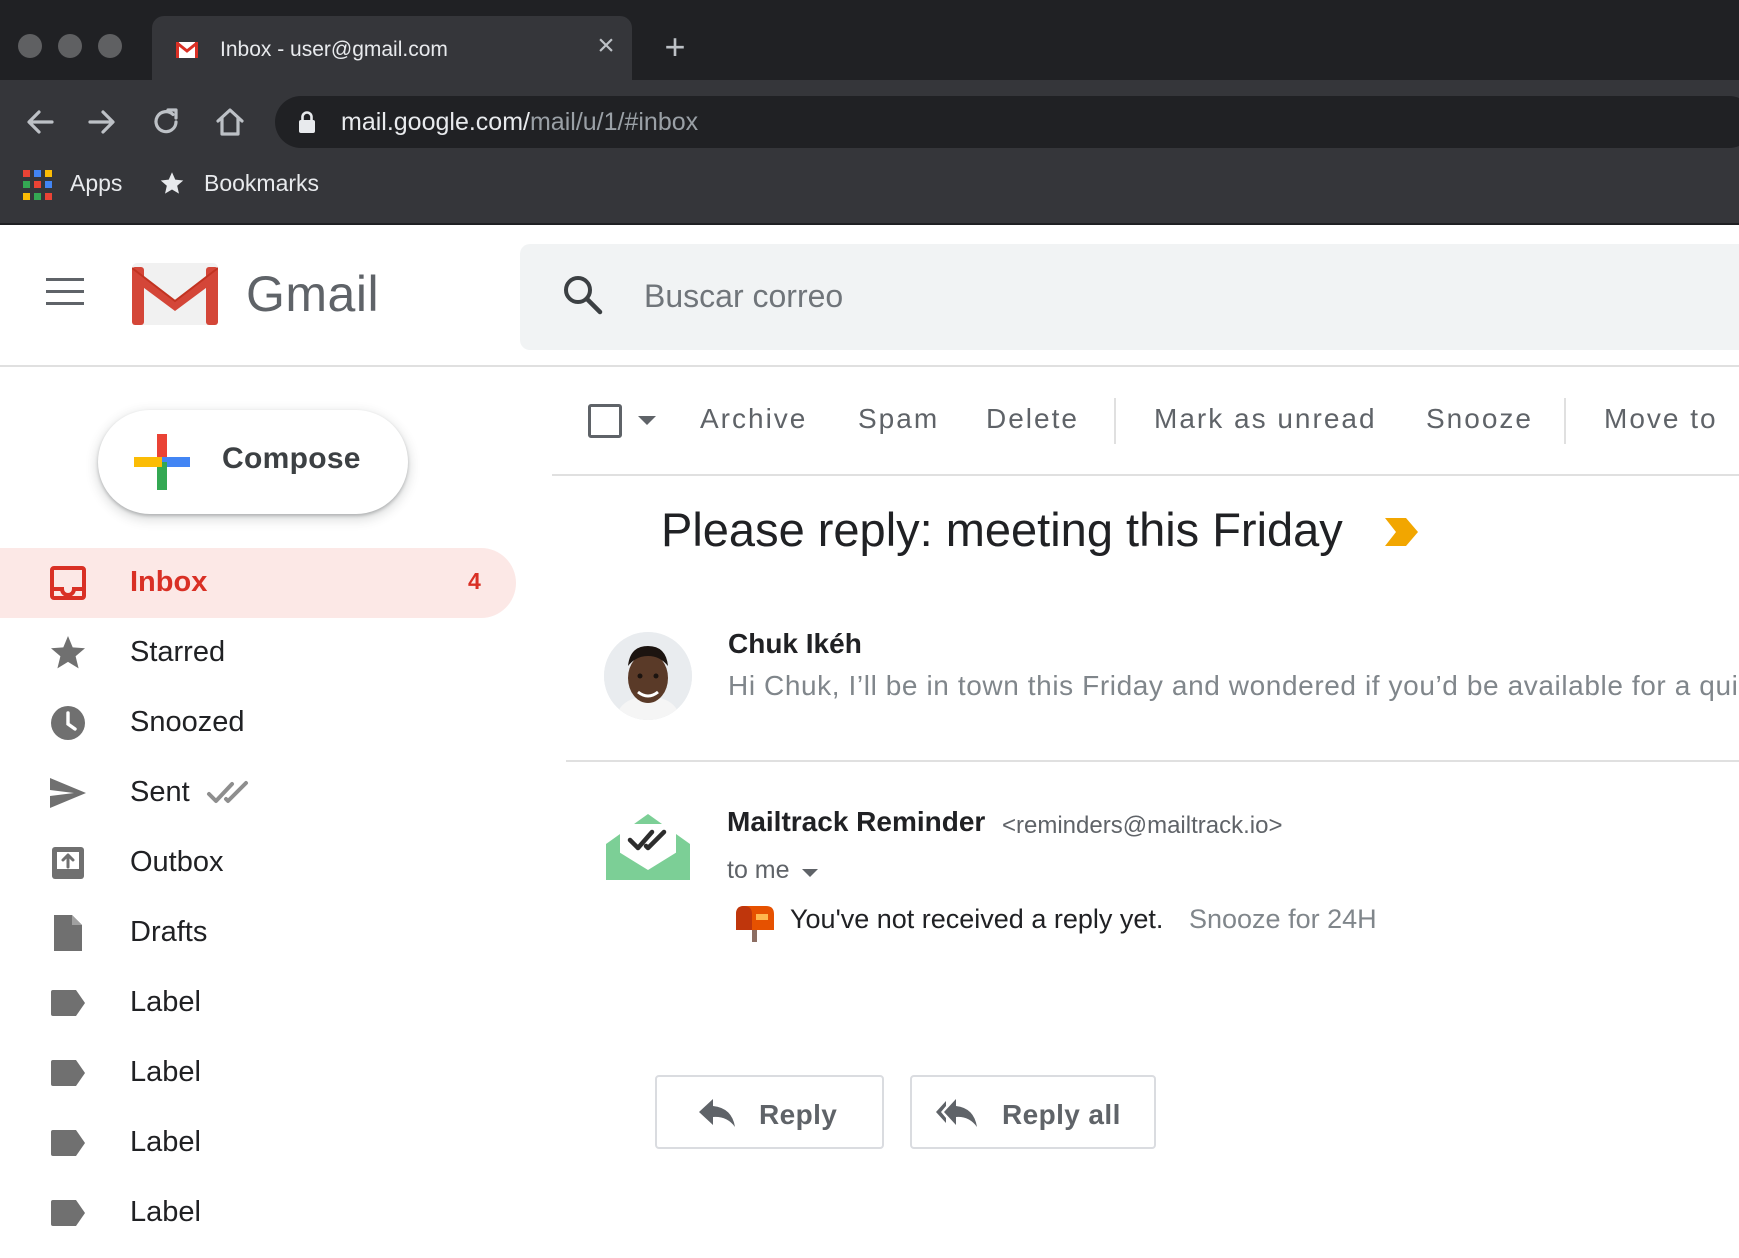 Image resolution: width=1739 pixels, height=1258 pixels. Describe the element at coordinates (258, 1073) in the screenshot. I see `sidebar-item-label-2: Label` at that location.